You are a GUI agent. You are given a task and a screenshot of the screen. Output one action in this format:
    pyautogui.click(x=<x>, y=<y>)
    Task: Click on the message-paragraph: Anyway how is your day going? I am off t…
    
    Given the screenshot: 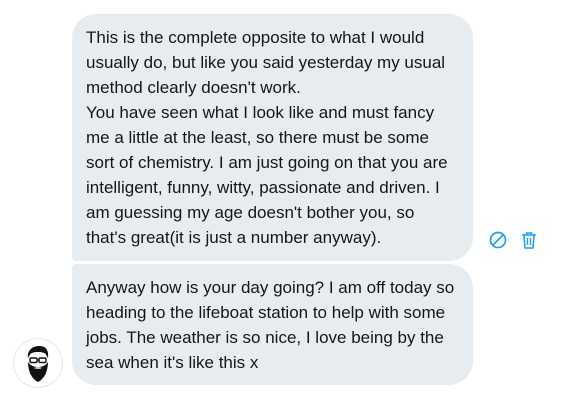 What is the action you would take?
    pyautogui.click(x=270, y=325)
    